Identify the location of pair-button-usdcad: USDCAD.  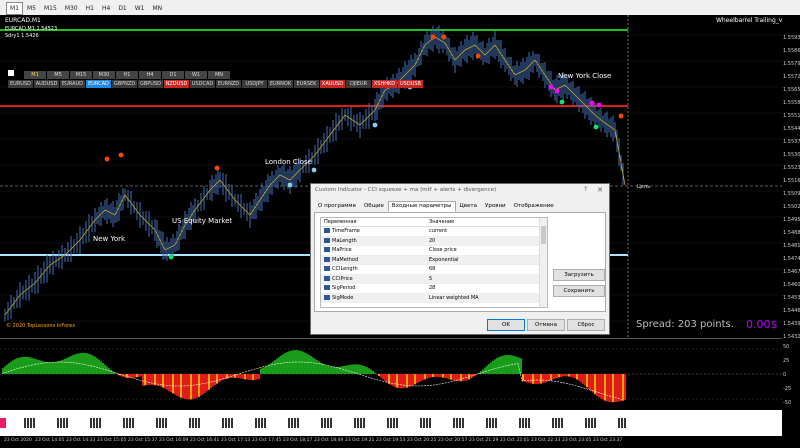
(202, 84).